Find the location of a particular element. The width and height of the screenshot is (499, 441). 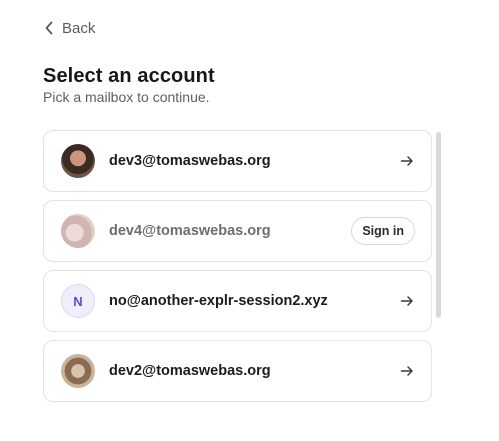

back-label: Back is located at coordinates (79, 28).